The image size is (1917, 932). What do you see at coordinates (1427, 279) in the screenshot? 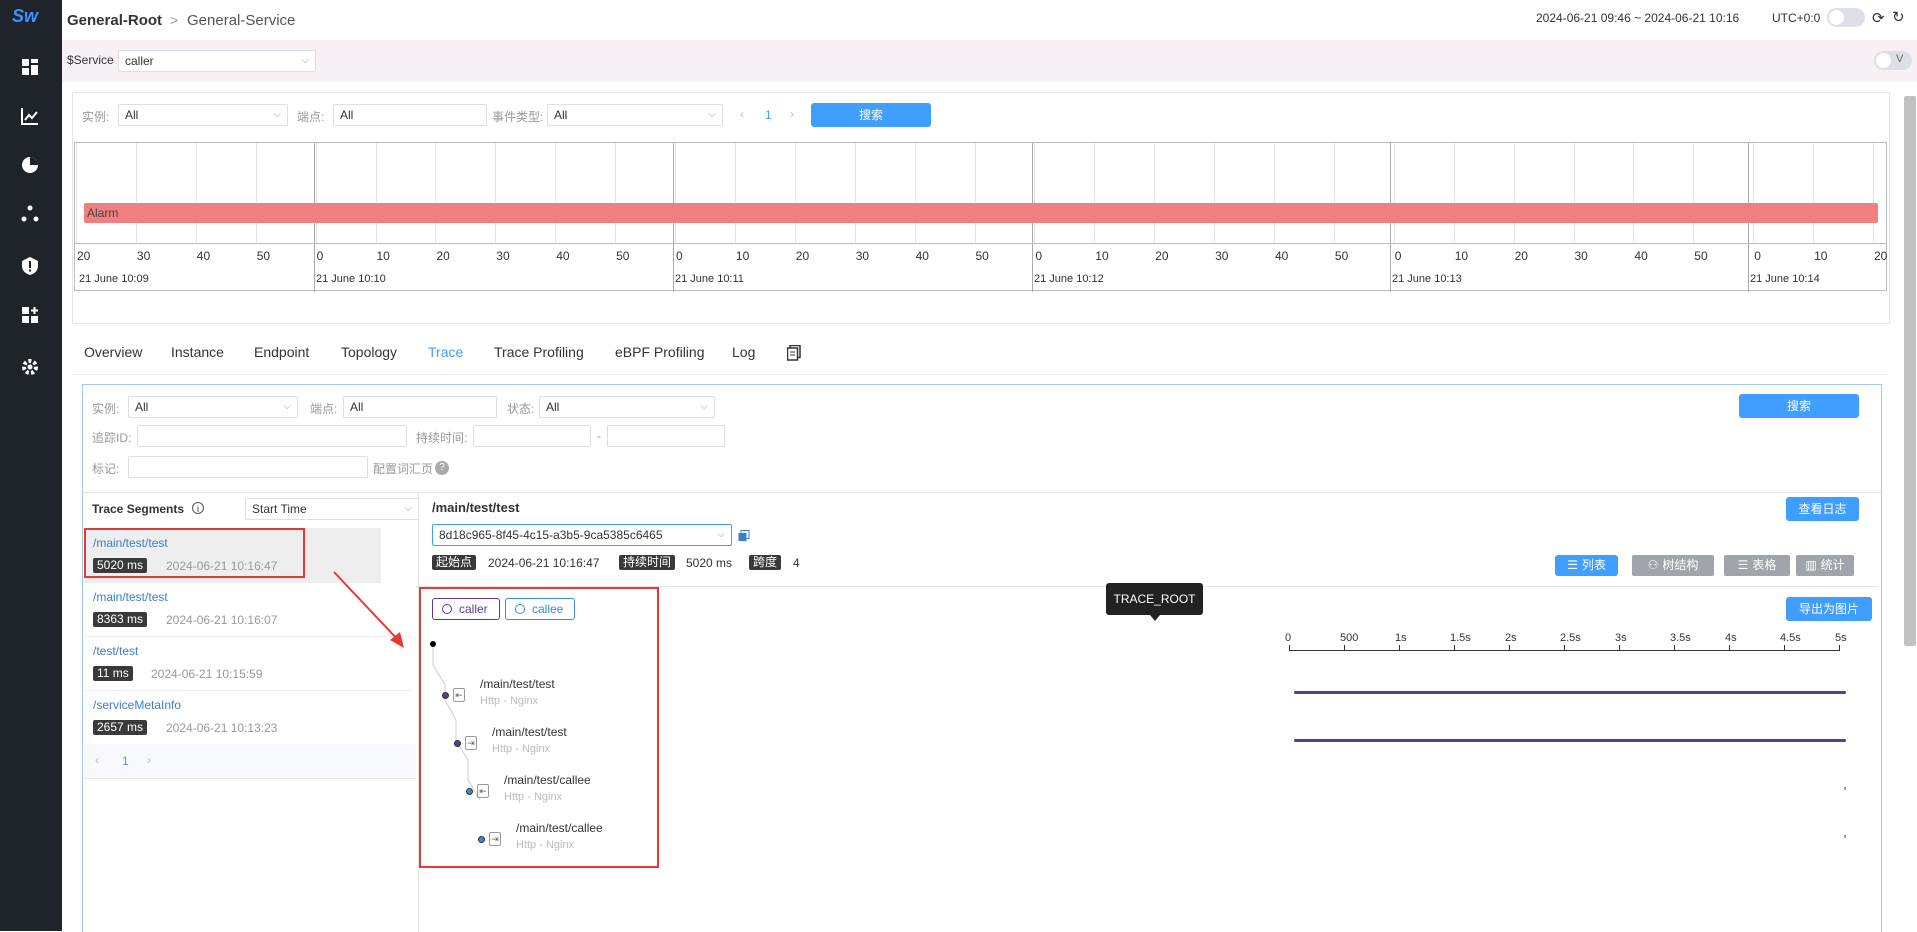
I see `timeline-date-label: 21 June 10:13` at bounding box center [1427, 279].